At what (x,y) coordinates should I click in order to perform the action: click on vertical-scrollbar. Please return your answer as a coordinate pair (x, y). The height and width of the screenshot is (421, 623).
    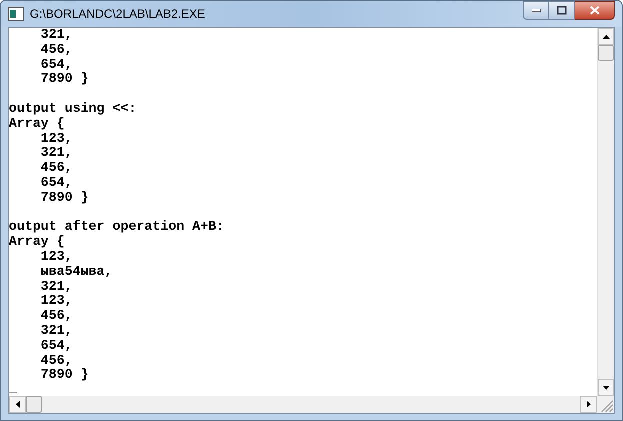
    Looking at the image, I should click on (605, 212).